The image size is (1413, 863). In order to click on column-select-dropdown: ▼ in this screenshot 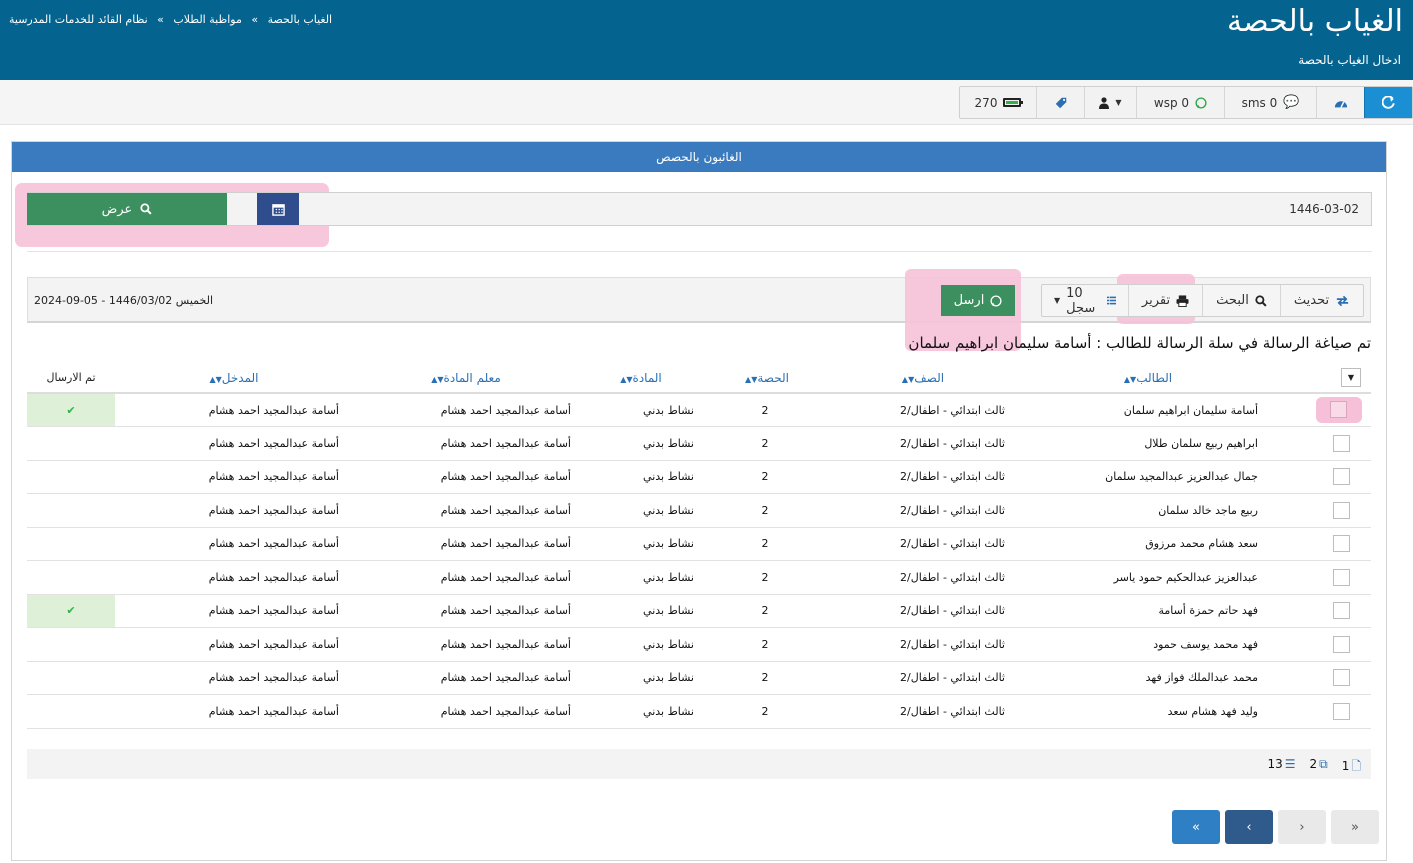, I will do `click(1326, 378)`.